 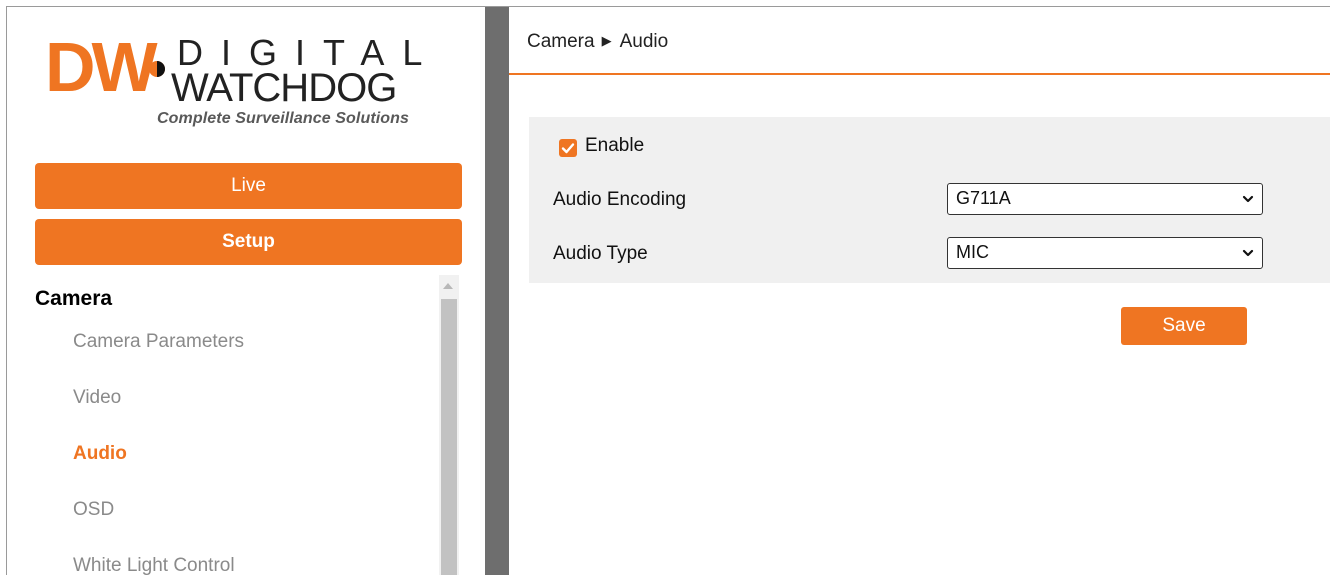 I want to click on logo-word-watchdog: WATCHDOG, so click(x=283, y=88).